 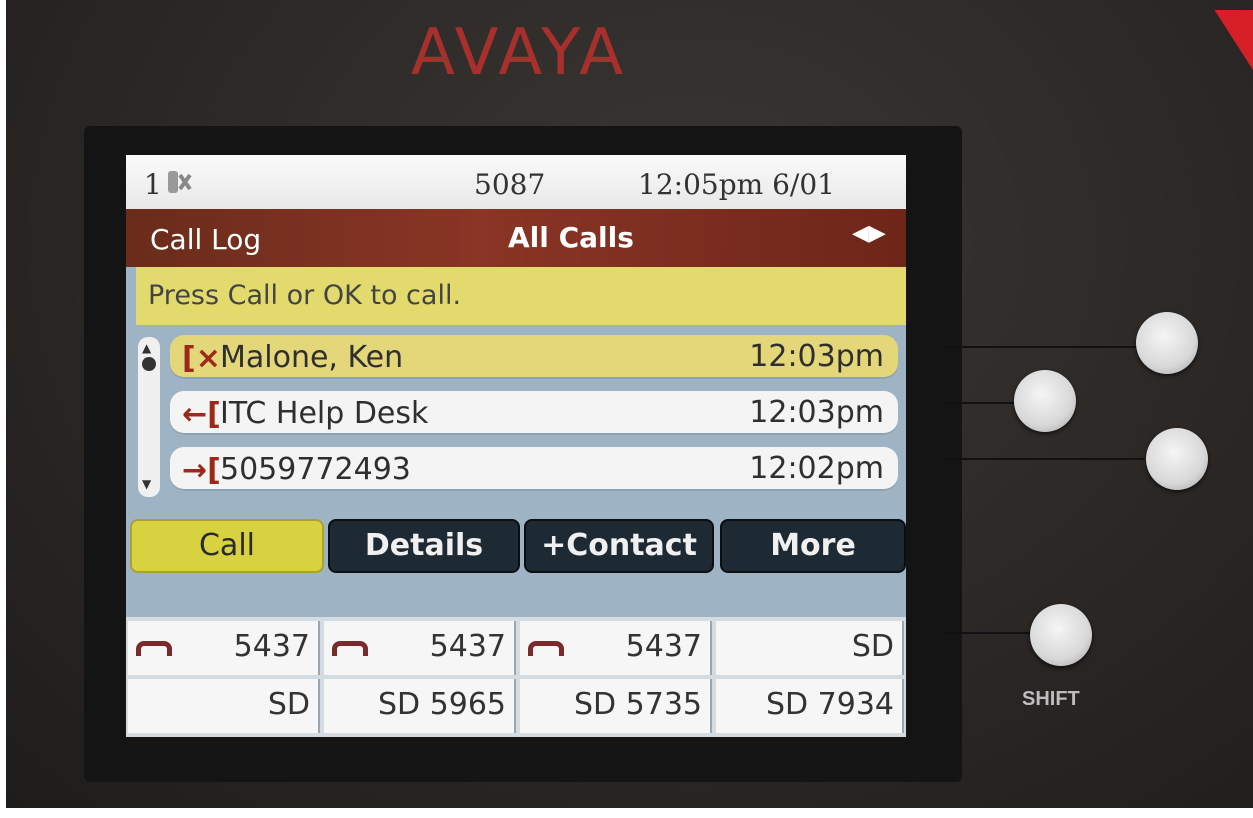 I want to click on left-right-arrows-icon: ◀▶, so click(x=869, y=233).